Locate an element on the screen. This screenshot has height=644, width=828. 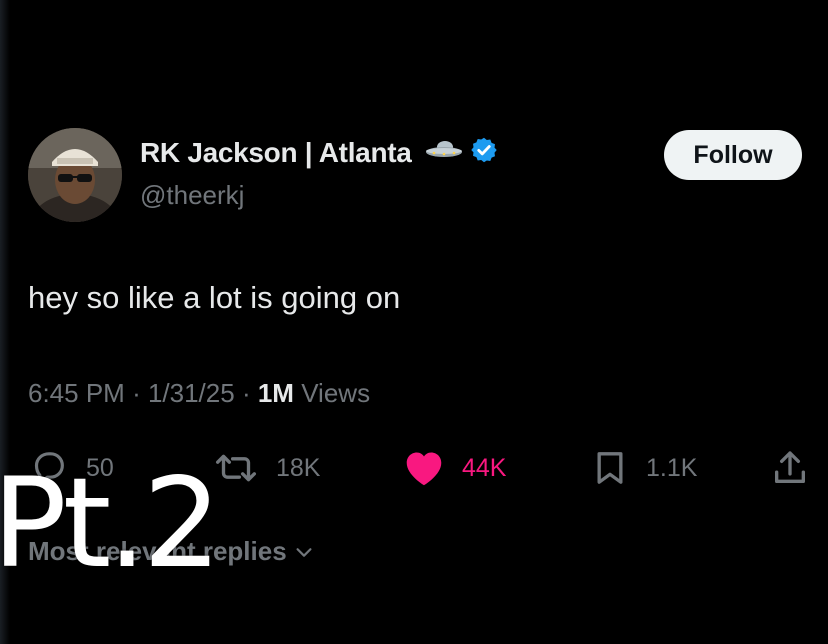
flying-saucer-icon is located at coordinates (444, 152).